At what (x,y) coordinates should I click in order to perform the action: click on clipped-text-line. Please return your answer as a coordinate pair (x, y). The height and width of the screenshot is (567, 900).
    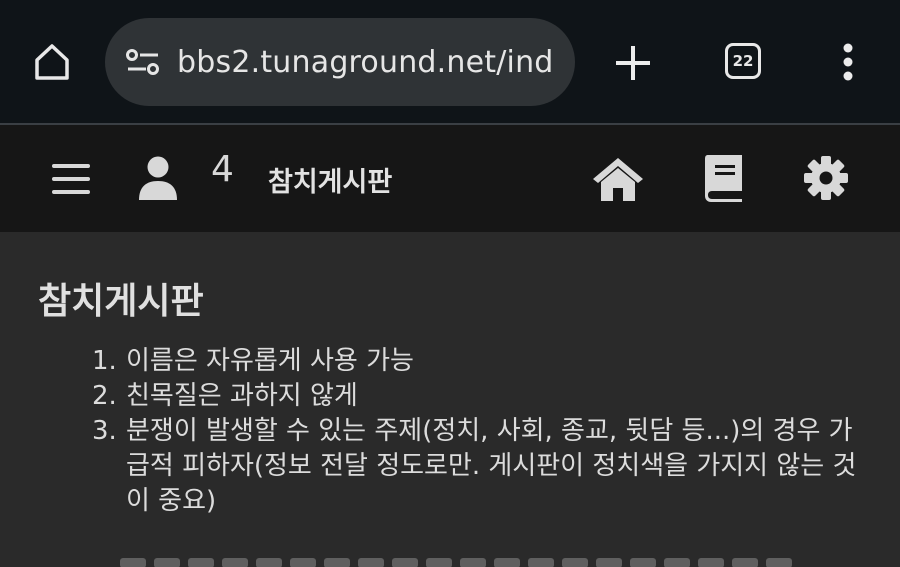
    Looking at the image, I should click on (470, 560).